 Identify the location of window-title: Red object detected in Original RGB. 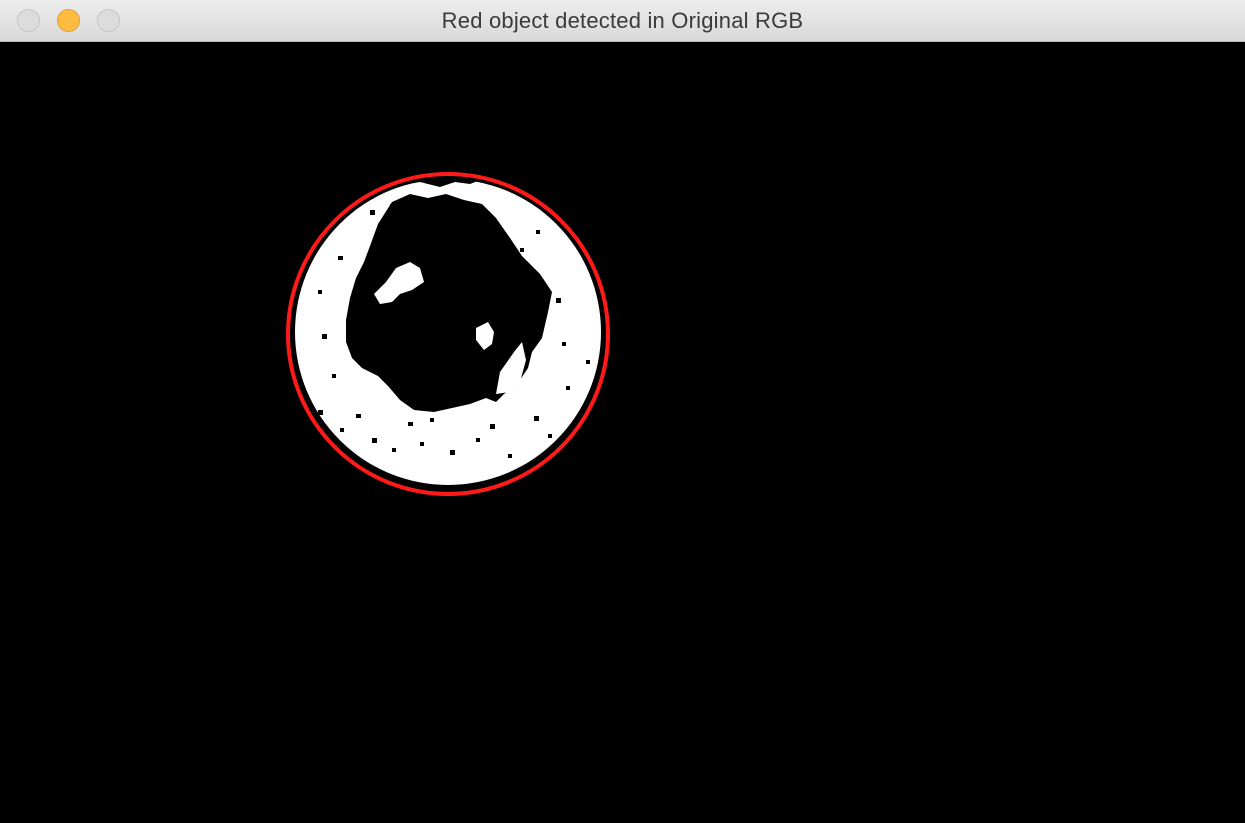
(622, 20).